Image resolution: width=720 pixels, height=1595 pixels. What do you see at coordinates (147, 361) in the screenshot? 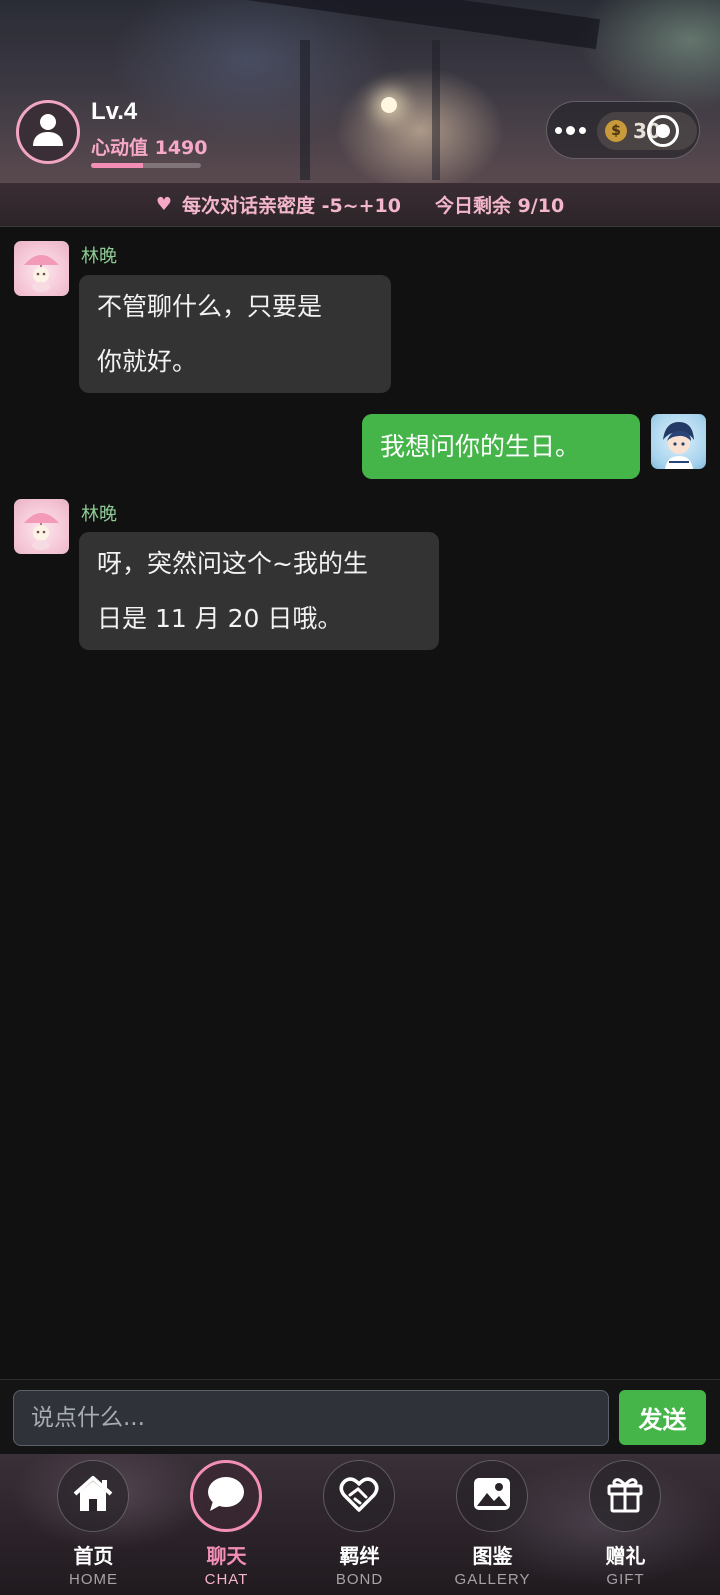
I see `message-line: 你就好。` at bounding box center [147, 361].